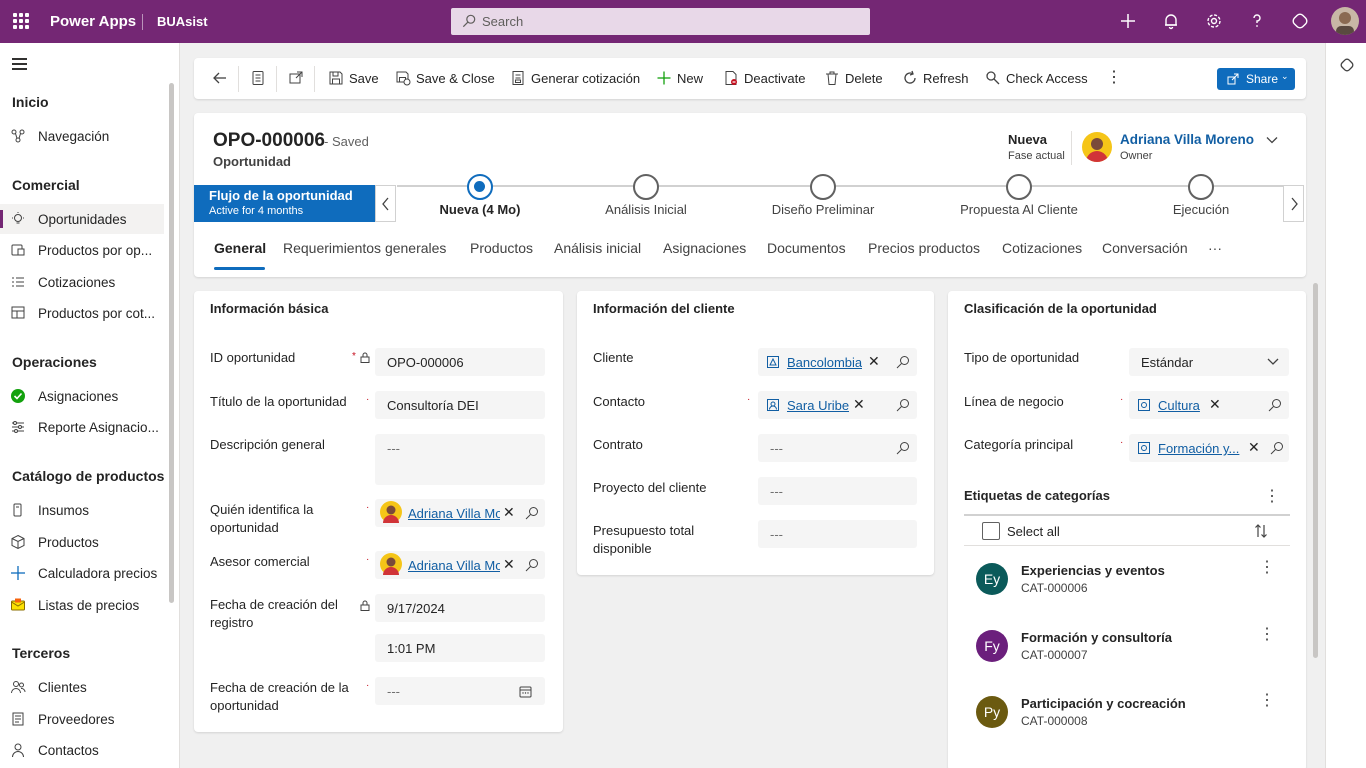  I want to click on contacto-lookup: Sara Uribe ✕, so click(837, 405).